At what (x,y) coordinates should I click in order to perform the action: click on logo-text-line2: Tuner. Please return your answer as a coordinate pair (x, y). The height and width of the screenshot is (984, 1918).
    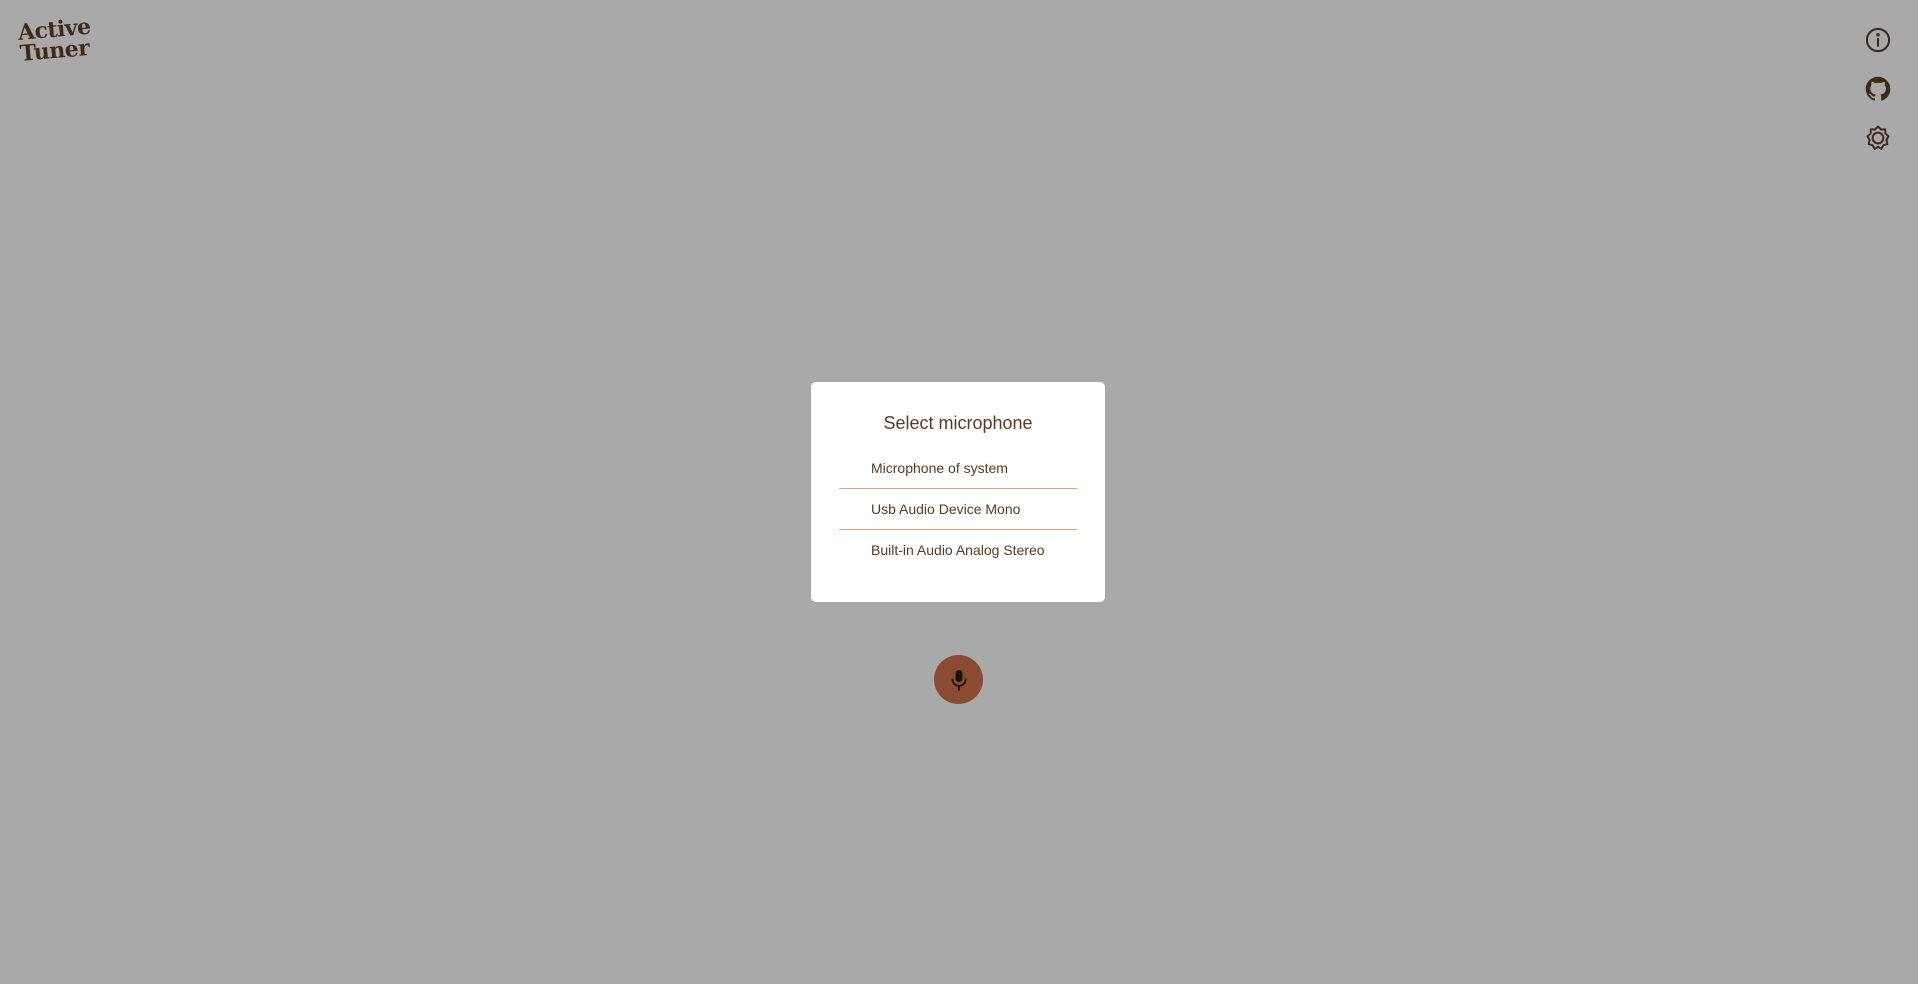
    Looking at the image, I should click on (54, 50).